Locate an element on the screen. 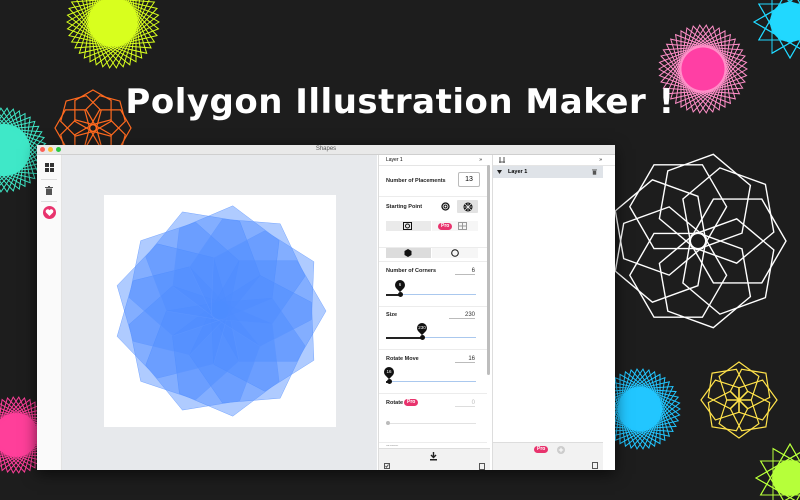  slider-value-pin: 16 is located at coordinates (389, 372).